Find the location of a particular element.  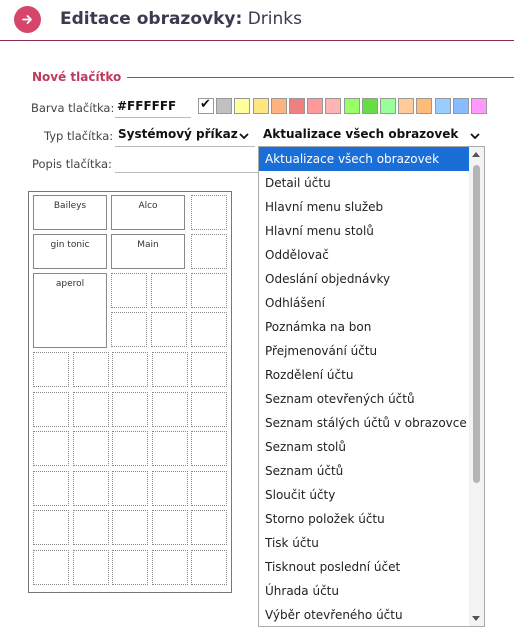

dropdown-option: Seznam stolů is located at coordinates (364, 447).